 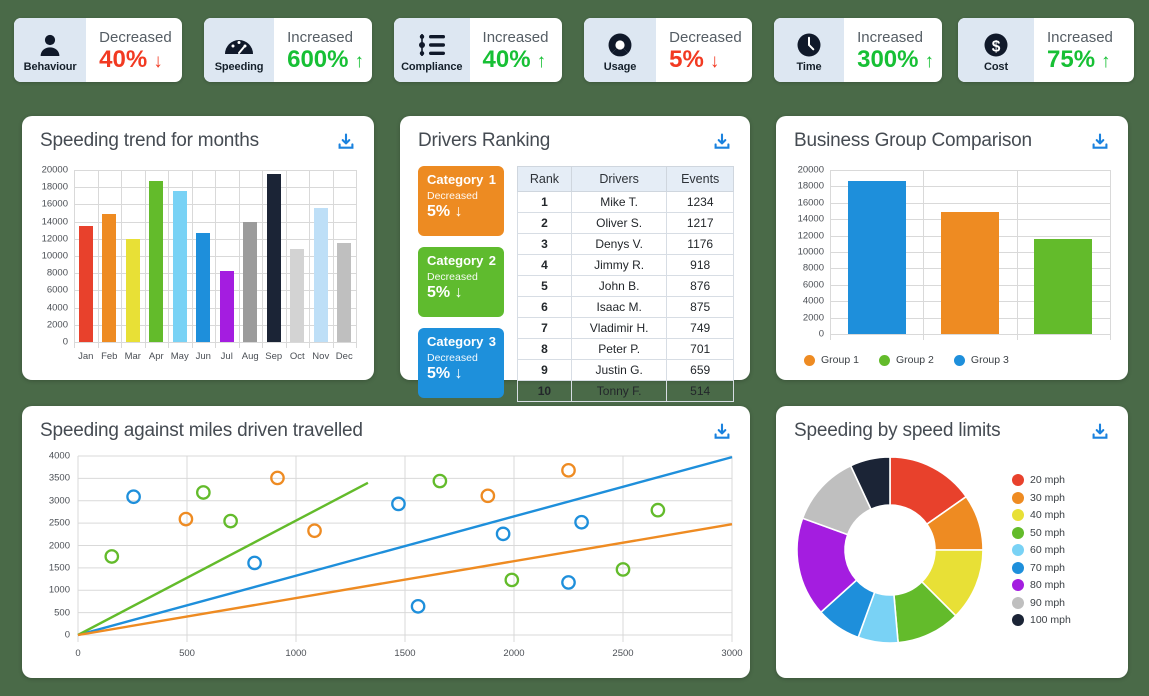 I want to click on table-row: 6 Isaac M. 875, so click(x=625, y=307).